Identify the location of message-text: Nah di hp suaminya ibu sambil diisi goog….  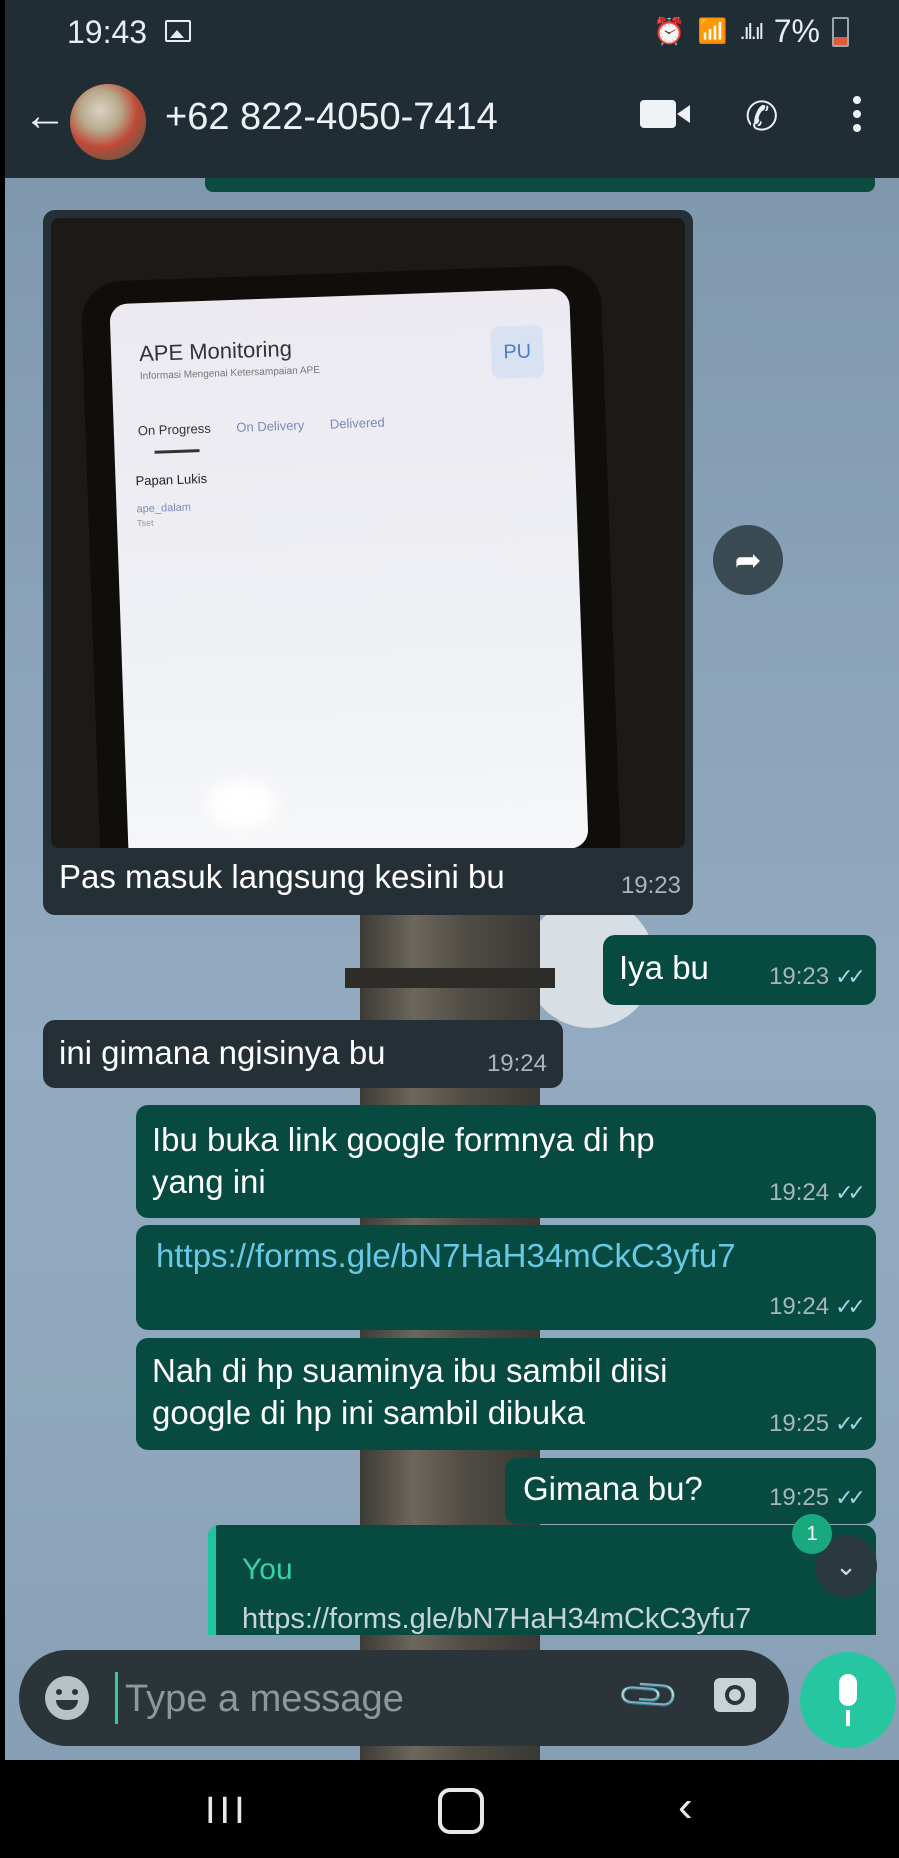
(410, 1391).